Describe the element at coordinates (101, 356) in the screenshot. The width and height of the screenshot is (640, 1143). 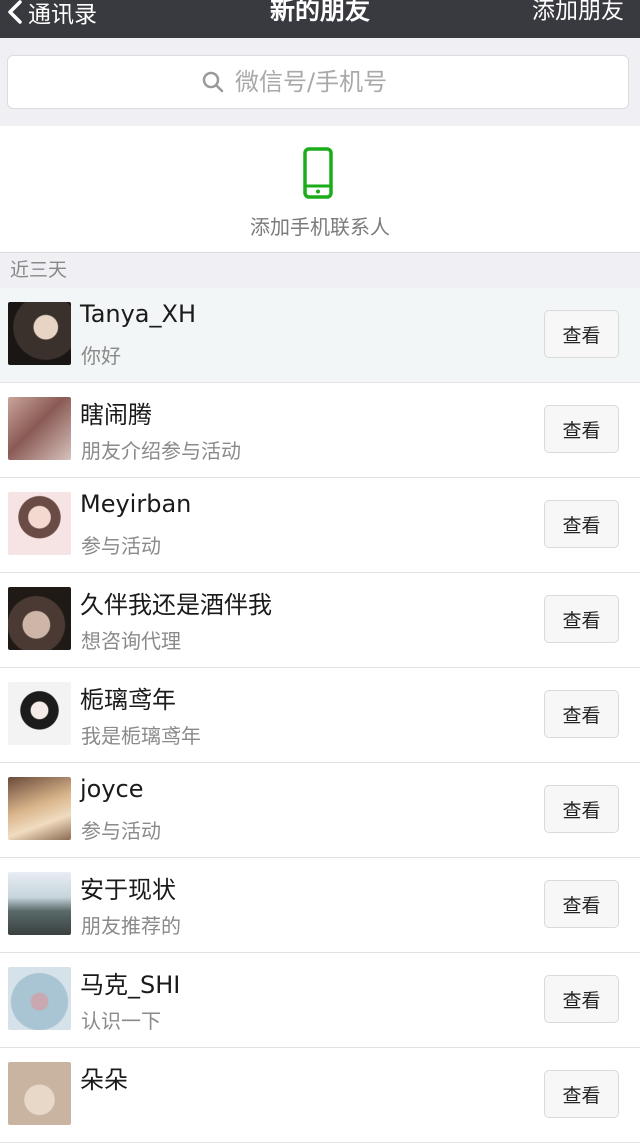
I see `contact-message: 你好` at that location.